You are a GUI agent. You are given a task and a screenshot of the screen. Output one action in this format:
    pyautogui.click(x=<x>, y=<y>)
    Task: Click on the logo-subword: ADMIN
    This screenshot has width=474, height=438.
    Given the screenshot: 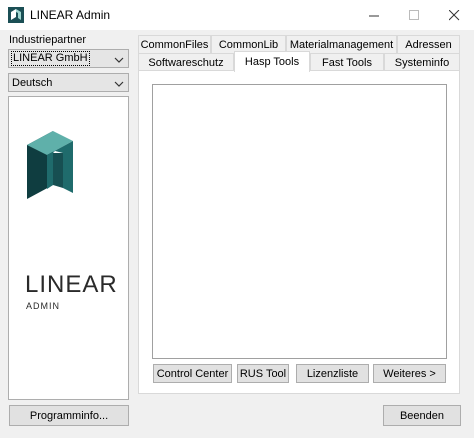 What is the action you would take?
    pyautogui.click(x=43, y=306)
    